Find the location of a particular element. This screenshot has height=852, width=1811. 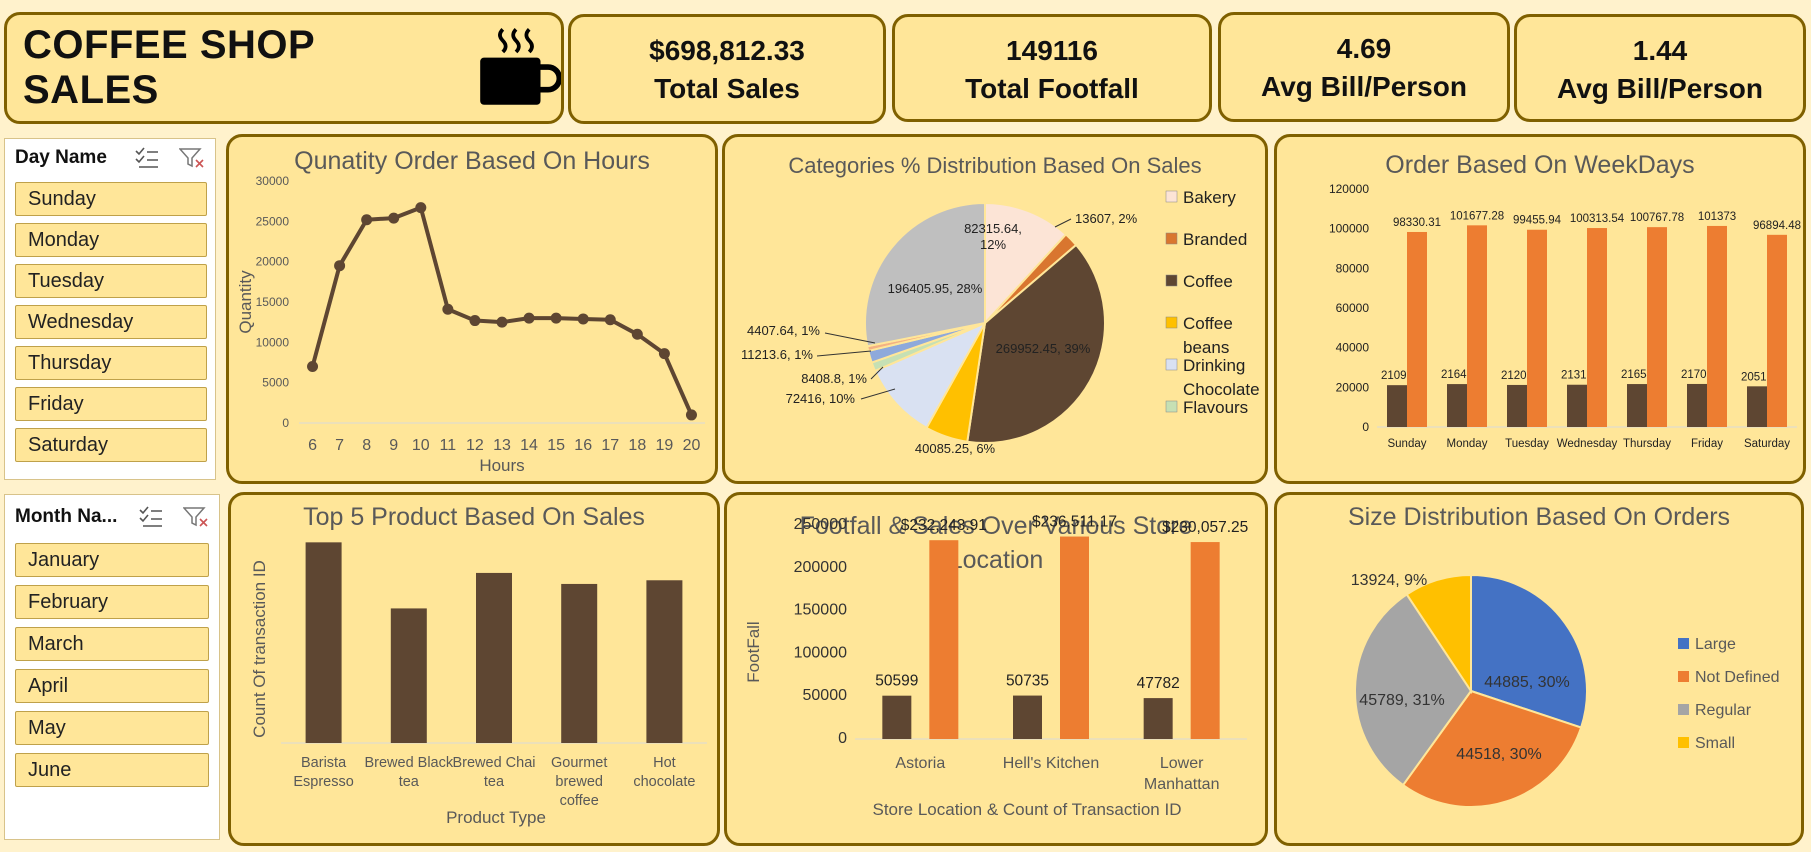

data-label: 100767.78 is located at coordinates (1657, 218).